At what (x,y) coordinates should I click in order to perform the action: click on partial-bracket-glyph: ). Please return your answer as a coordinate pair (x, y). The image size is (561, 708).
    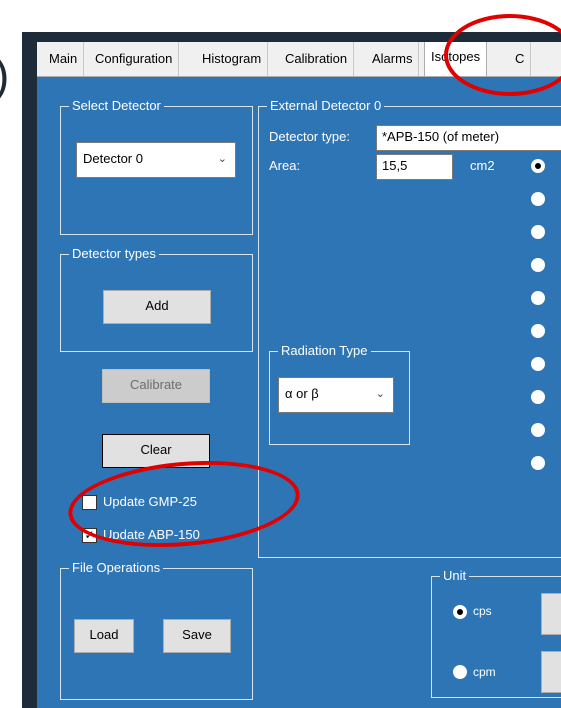
    Looking at the image, I should click on (4, 75).